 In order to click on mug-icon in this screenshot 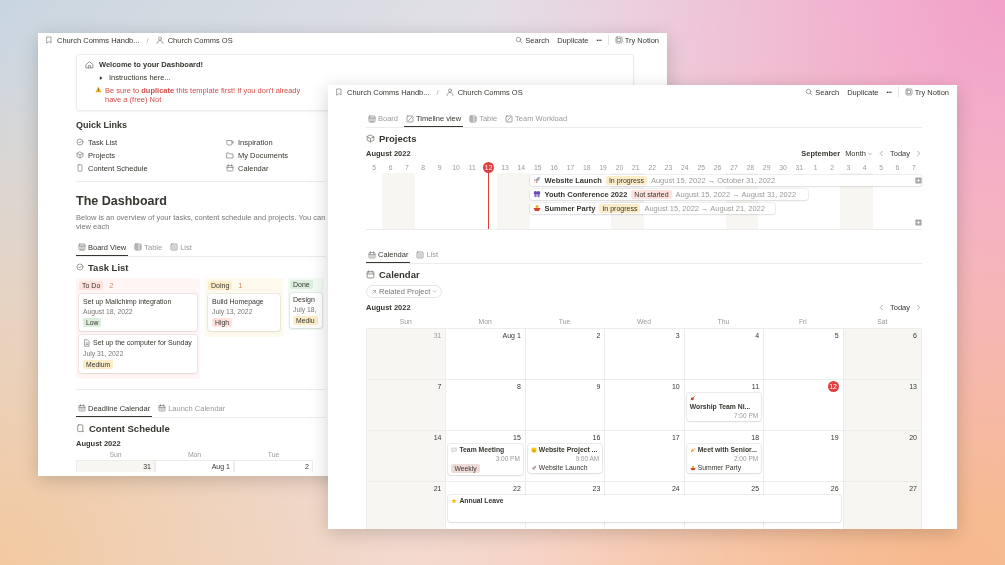, I will do `click(230, 142)`.